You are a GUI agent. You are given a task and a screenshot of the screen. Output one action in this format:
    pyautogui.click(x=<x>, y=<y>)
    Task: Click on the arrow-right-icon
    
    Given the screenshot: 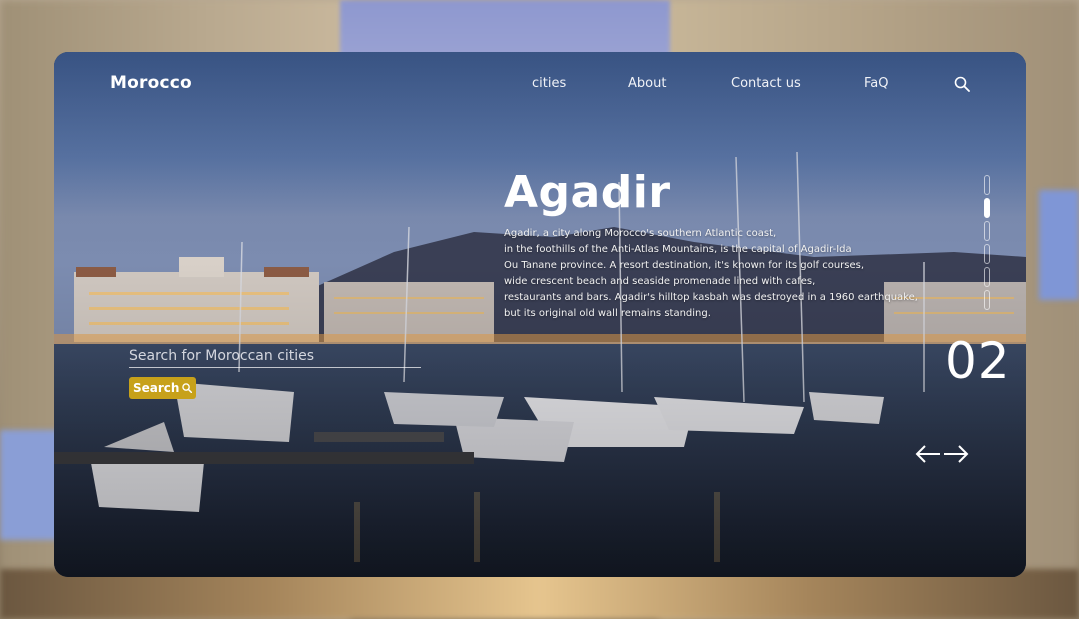 What is the action you would take?
    pyautogui.click(x=956, y=454)
    